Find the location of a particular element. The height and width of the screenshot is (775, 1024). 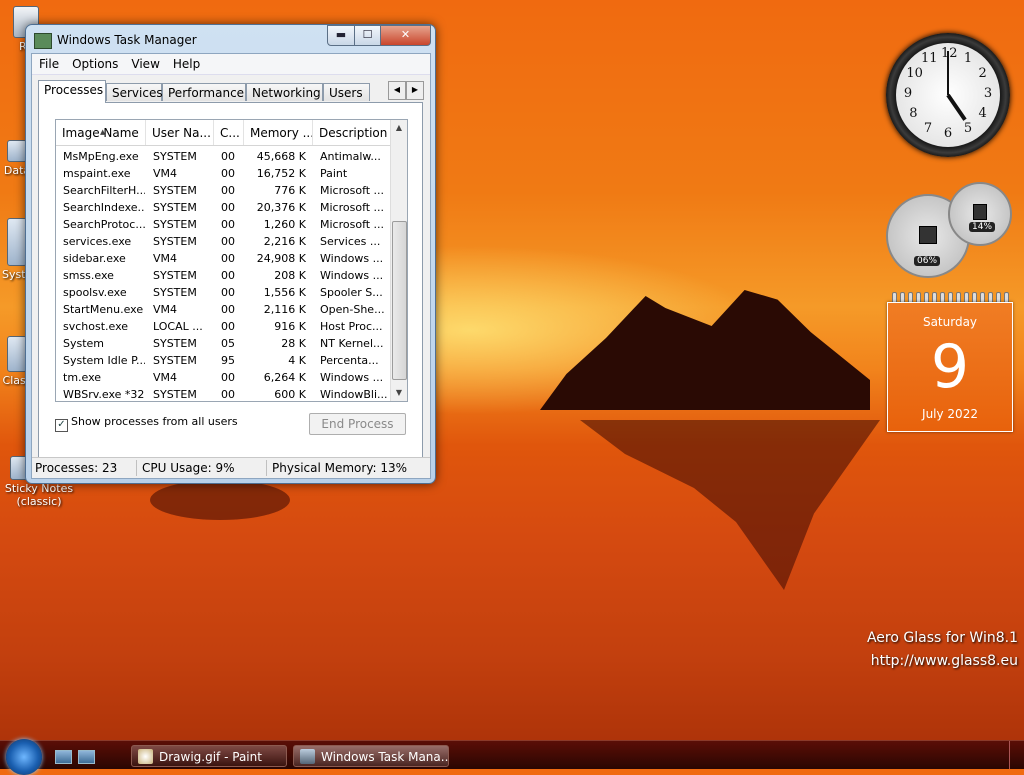

calendar-weekday: Saturday is located at coordinates (950, 322).